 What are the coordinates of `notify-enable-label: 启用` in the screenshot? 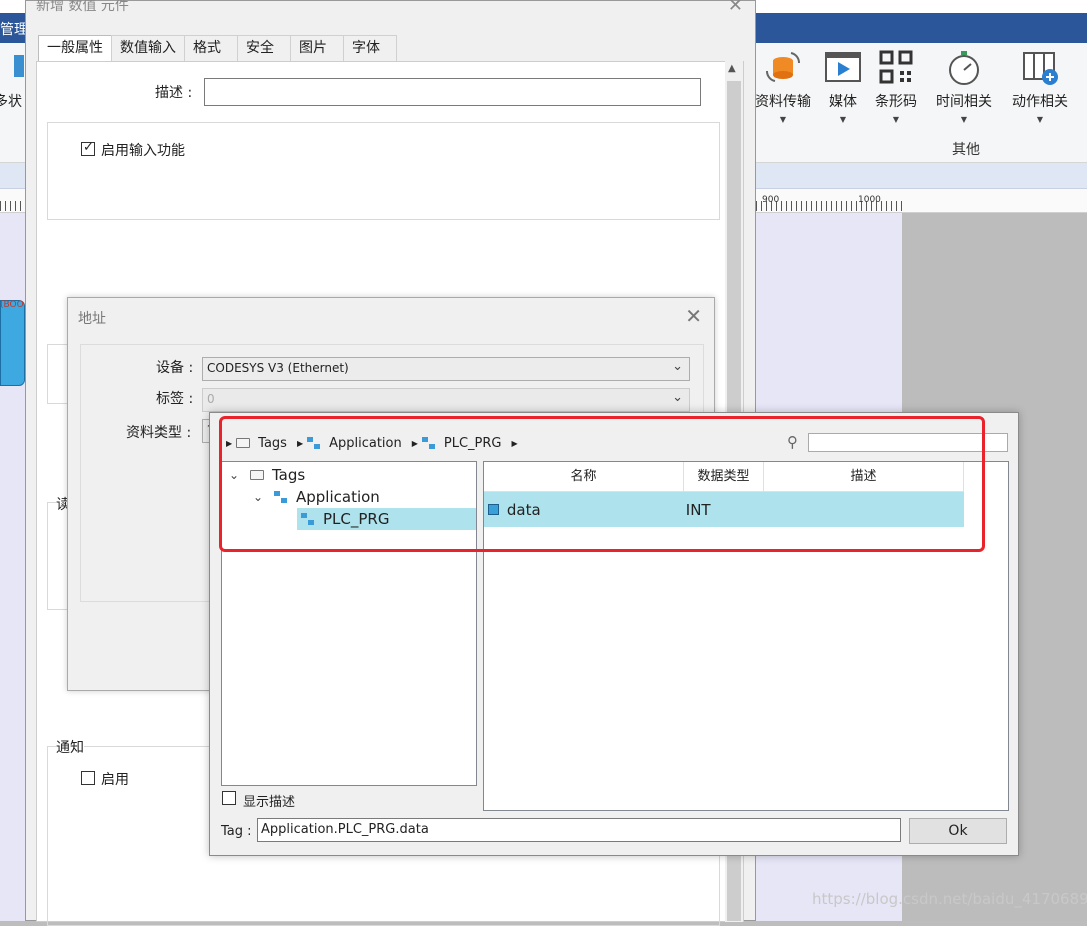 It's located at (115, 780).